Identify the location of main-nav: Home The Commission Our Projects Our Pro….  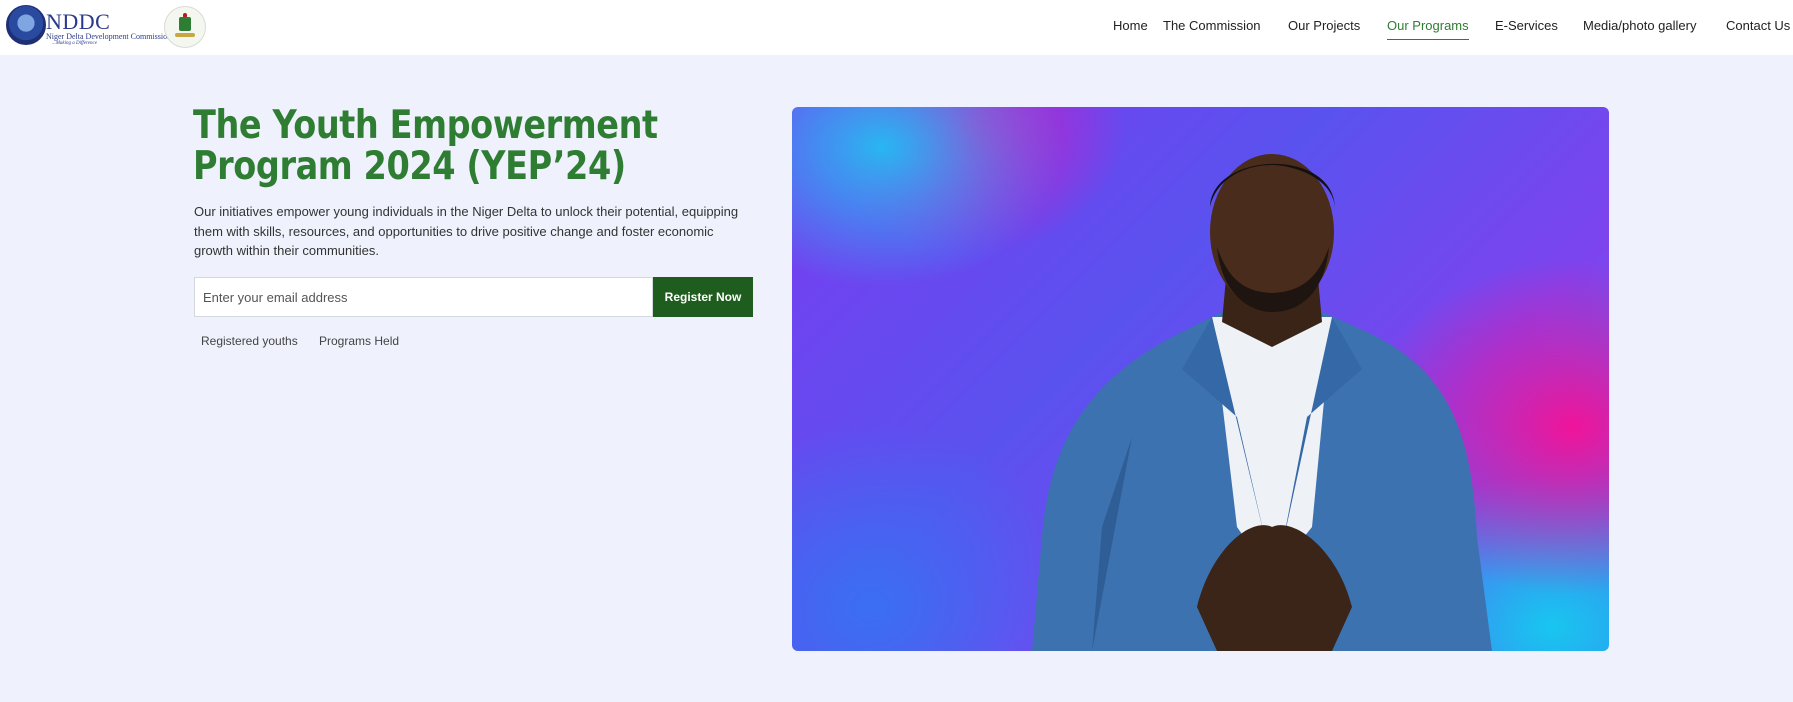
(896, 30).